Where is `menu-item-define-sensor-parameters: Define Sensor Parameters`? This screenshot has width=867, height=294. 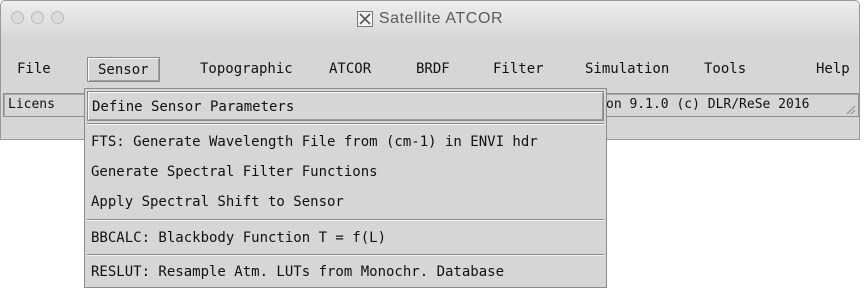
menu-item-define-sensor-parameters: Define Sensor Parameters is located at coordinates (345, 106).